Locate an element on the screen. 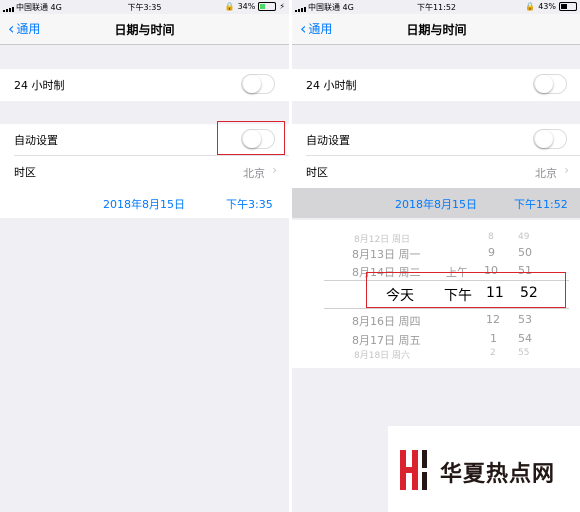  picker-row: 8月18日 周六 2 55 is located at coordinates (442, 354).